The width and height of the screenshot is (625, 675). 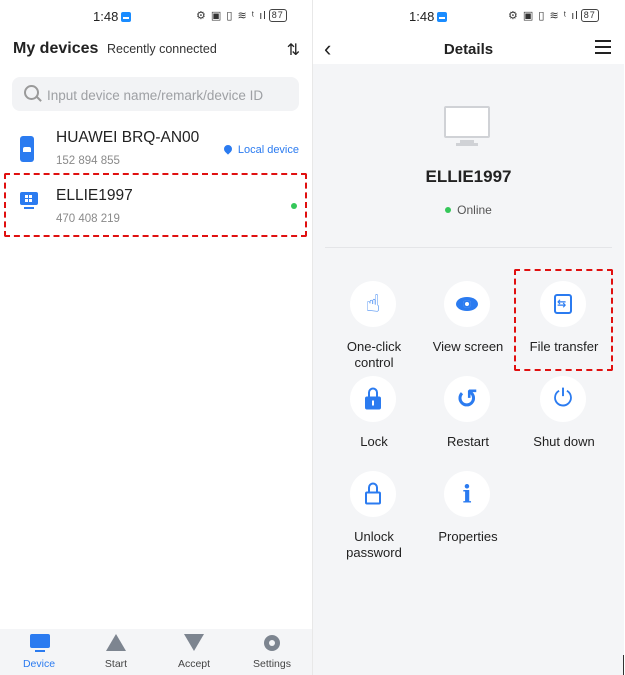 I want to click on shut-down-button: ⏻ Shut down, so click(x=564, y=416).